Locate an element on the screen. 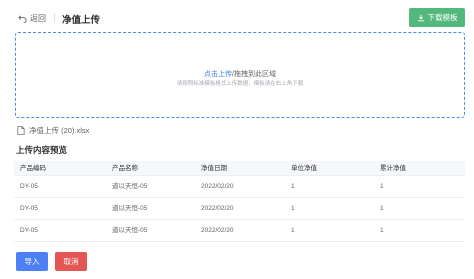 Image resolution: width=474 pixels, height=279 pixels. upload-hint: 请按照标准模板格式上传数据，模板请在右上角下载 is located at coordinates (240, 84).